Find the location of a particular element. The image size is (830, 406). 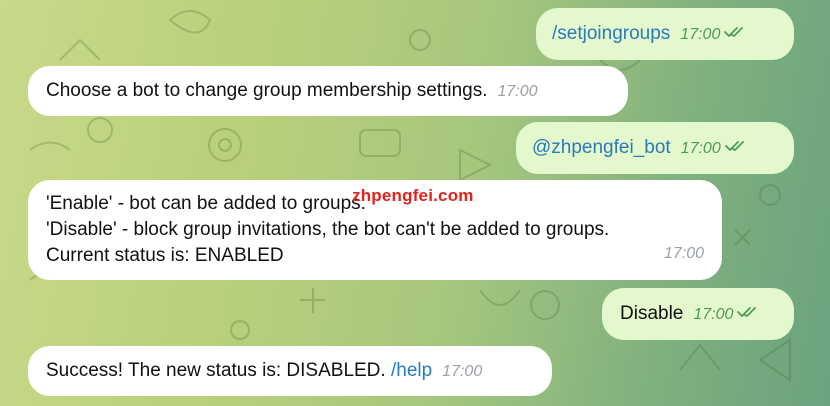

message-outgoing: Disable 17:00 is located at coordinates (698, 314).